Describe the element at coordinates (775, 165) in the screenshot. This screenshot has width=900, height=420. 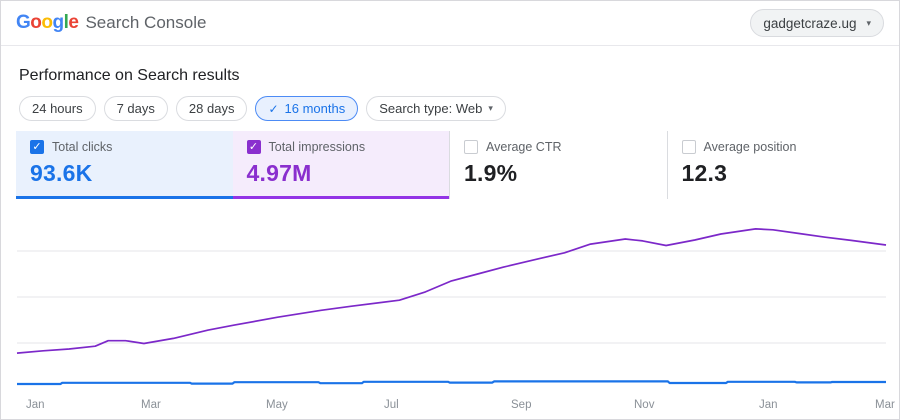
I see `metric-card-average-position: Average position 12.3` at that location.